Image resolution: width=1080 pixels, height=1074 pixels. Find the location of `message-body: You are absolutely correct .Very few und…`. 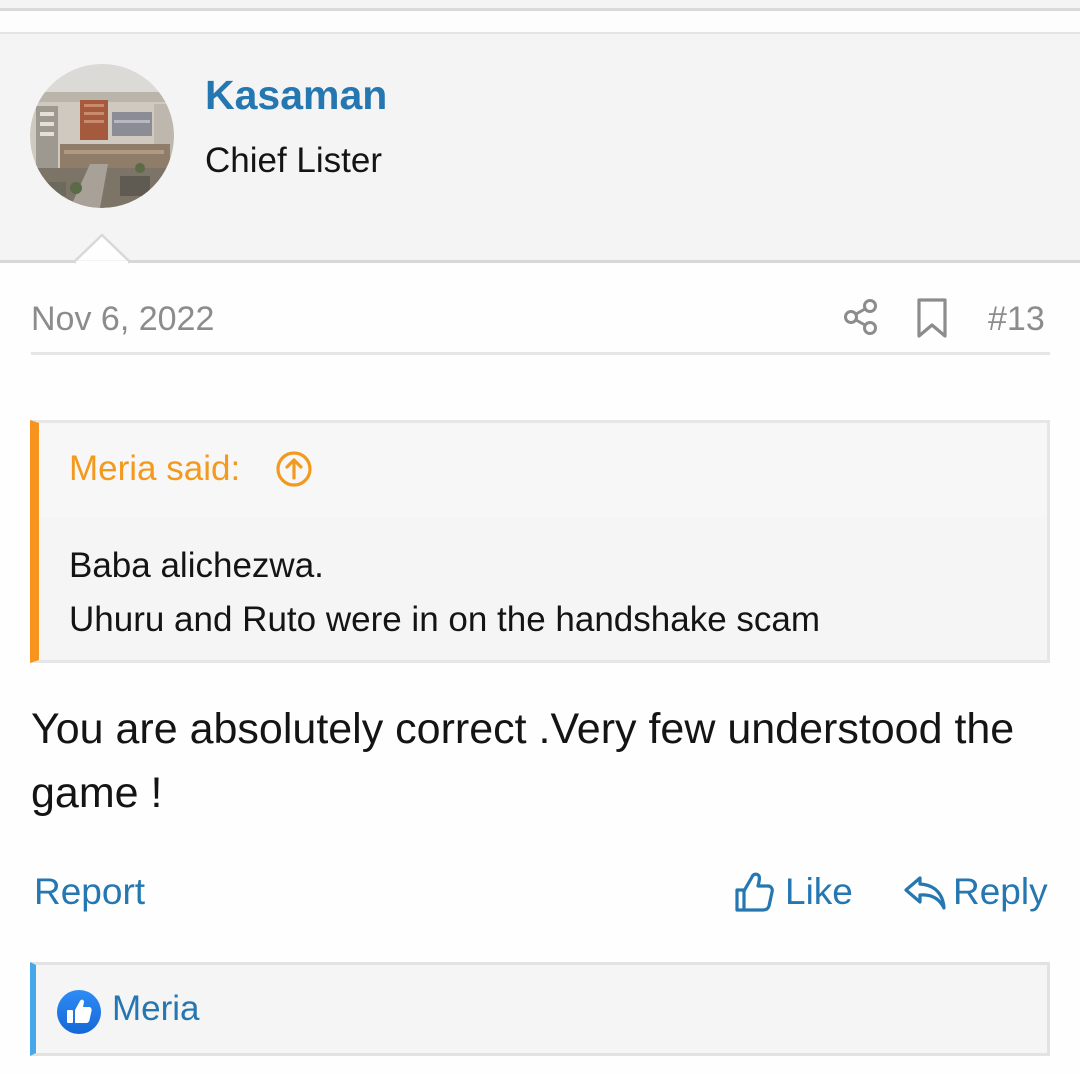

message-body: You are absolutely correct .Very few und… is located at coordinates (523, 761).